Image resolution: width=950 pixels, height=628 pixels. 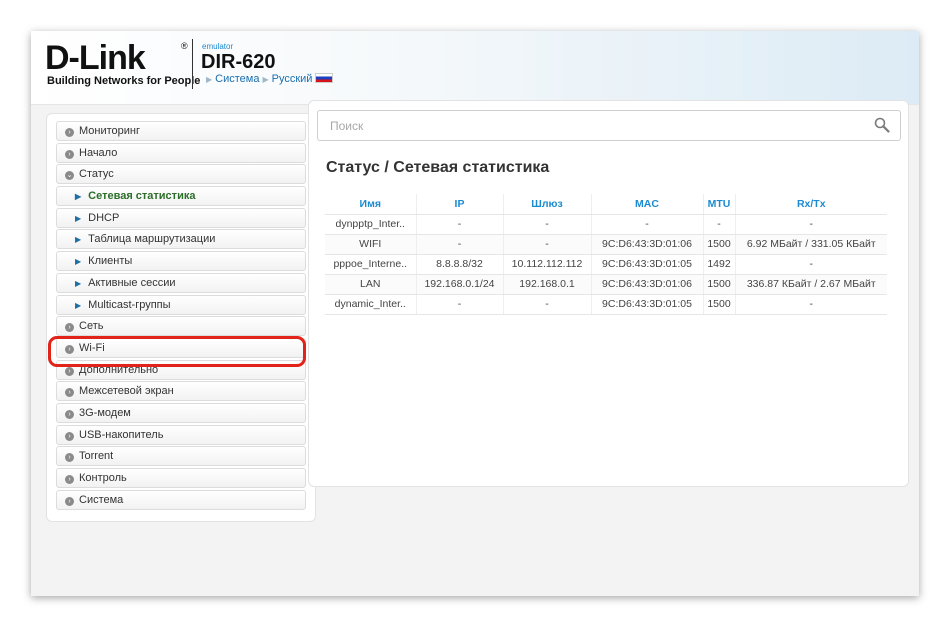 I want to click on interface-rxtx: 6.92 МБайт / 331.05 КБайт, so click(x=811, y=244).